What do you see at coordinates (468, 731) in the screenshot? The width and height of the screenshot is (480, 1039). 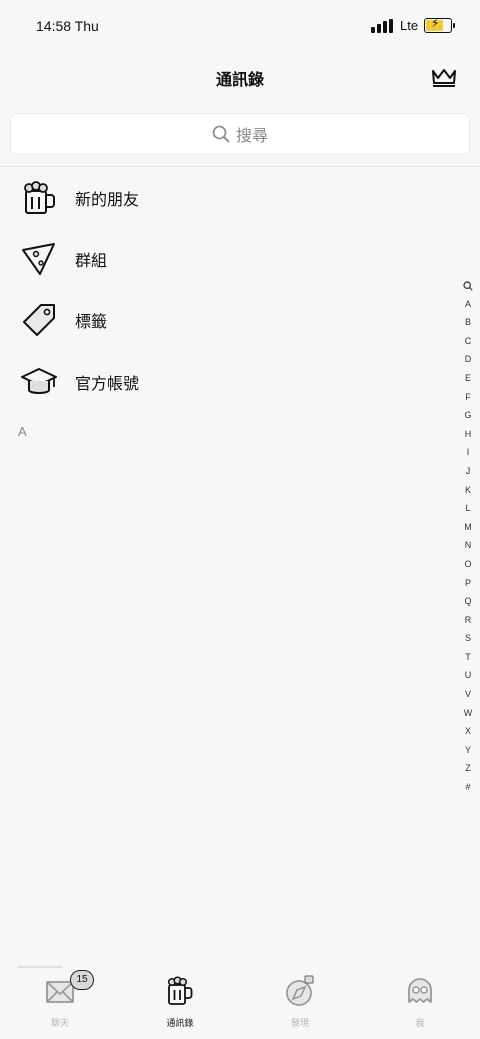 I see `index-letter: X` at bounding box center [468, 731].